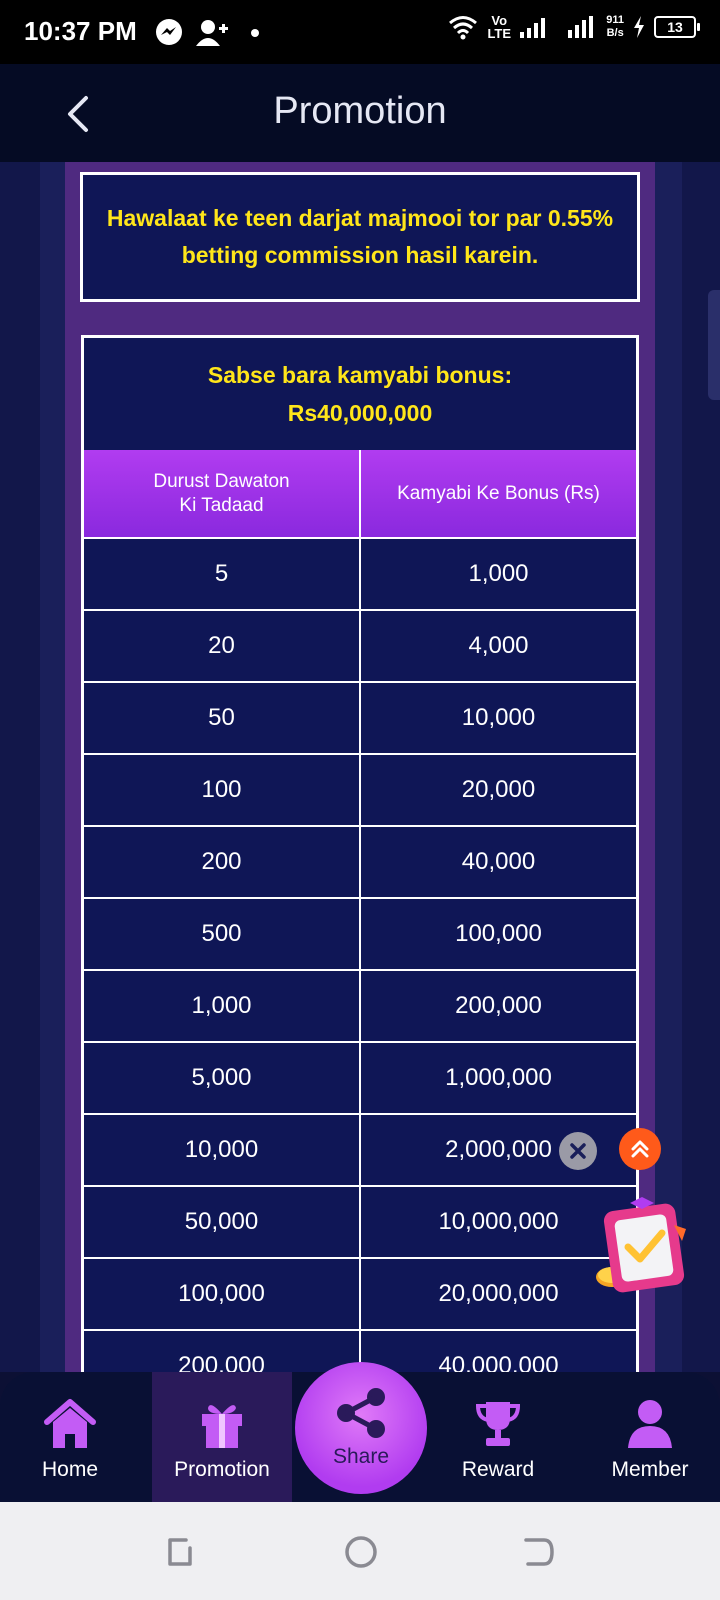  Describe the element at coordinates (222, 1469) in the screenshot. I see `nav-promotion-label: Promotion` at that location.